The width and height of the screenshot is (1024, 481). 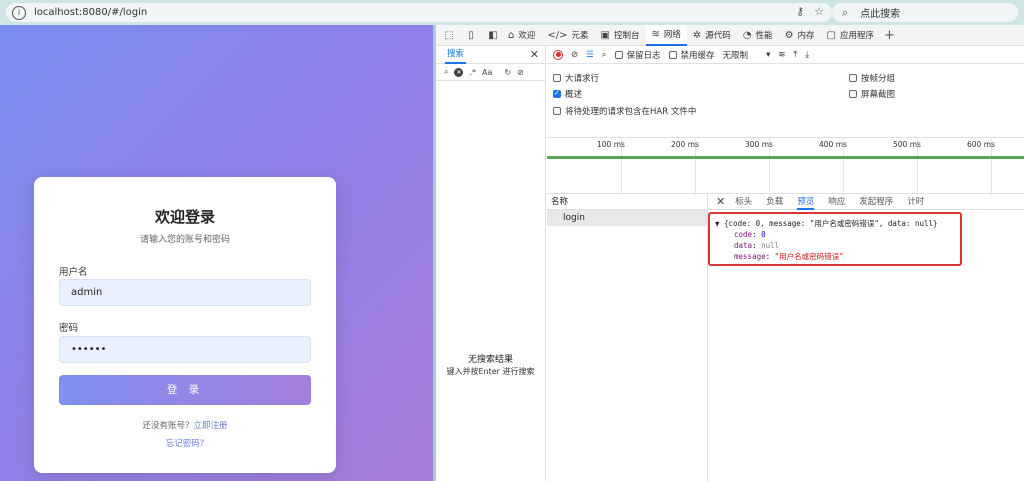 I want to click on overview-checkbox: 概述, so click(x=567, y=94).